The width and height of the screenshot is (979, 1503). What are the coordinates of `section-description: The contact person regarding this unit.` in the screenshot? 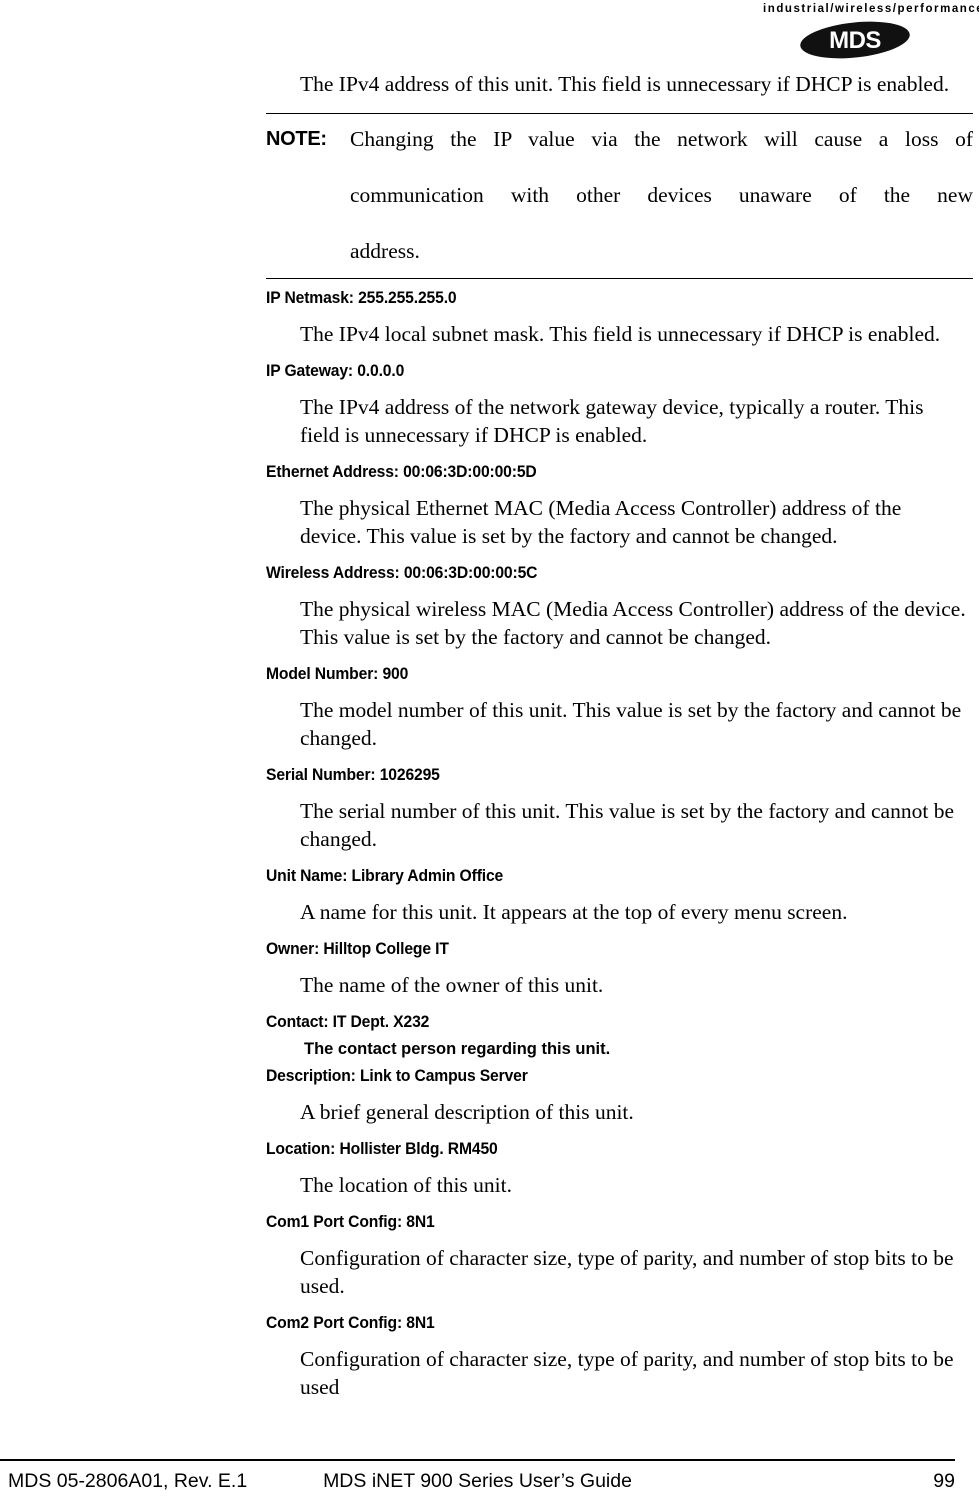 It's located at (457, 1049).